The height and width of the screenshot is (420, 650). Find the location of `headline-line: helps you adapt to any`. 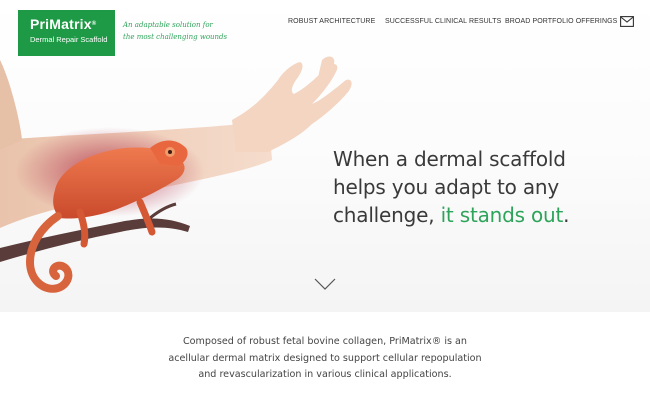

headline-line: helps you adapt to any is located at coordinates (446, 187).